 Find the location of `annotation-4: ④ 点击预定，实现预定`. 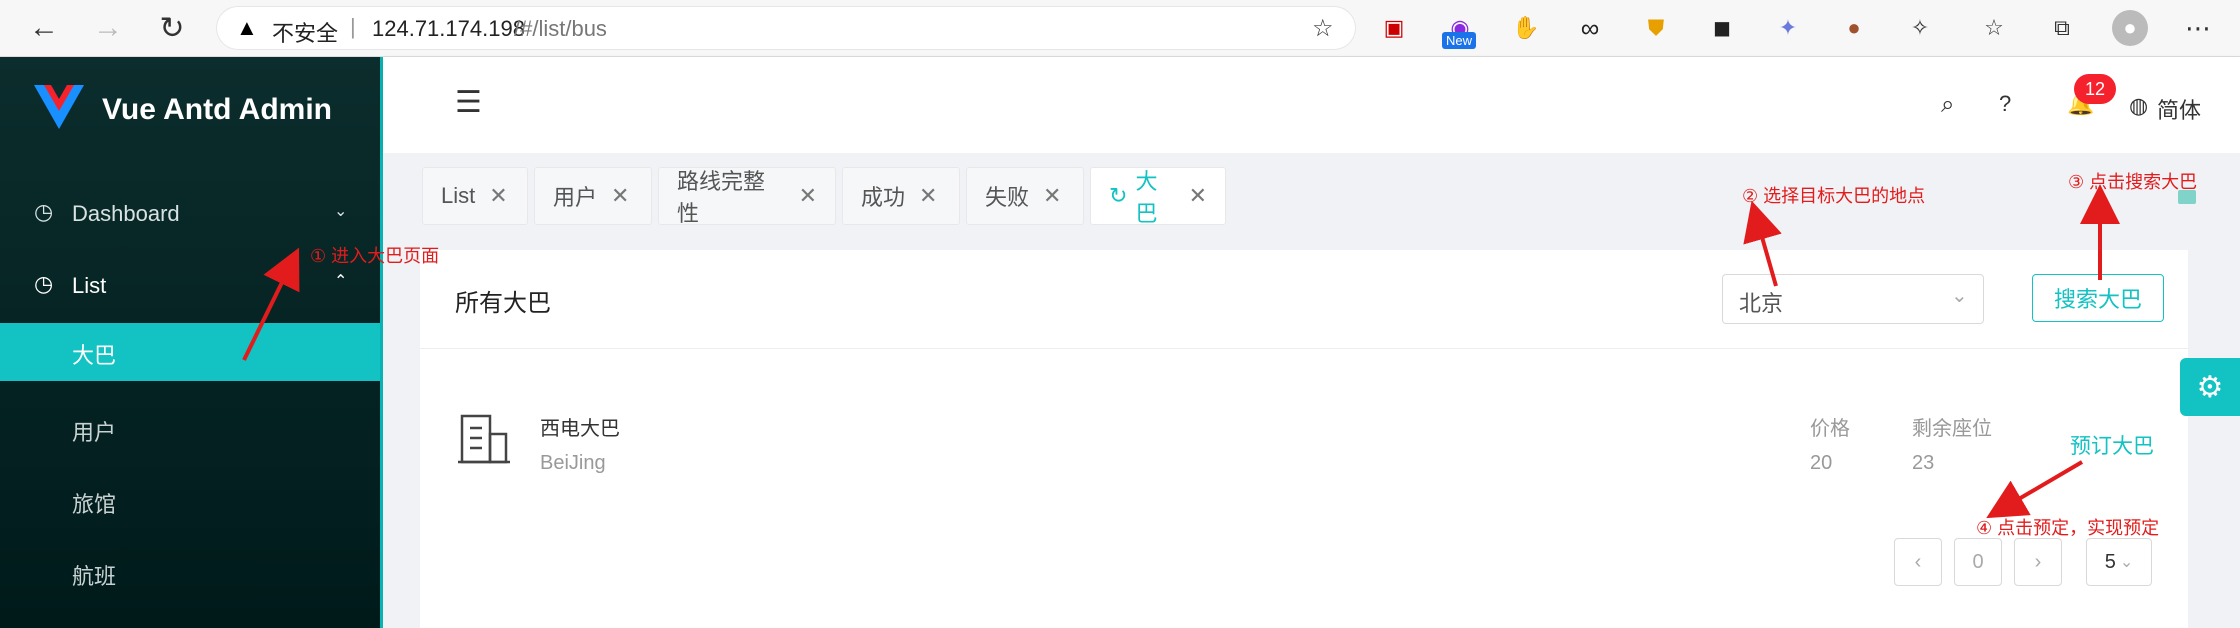

annotation-4: ④ 点击预定，实现预定 is located at coordinates (2068, 528).